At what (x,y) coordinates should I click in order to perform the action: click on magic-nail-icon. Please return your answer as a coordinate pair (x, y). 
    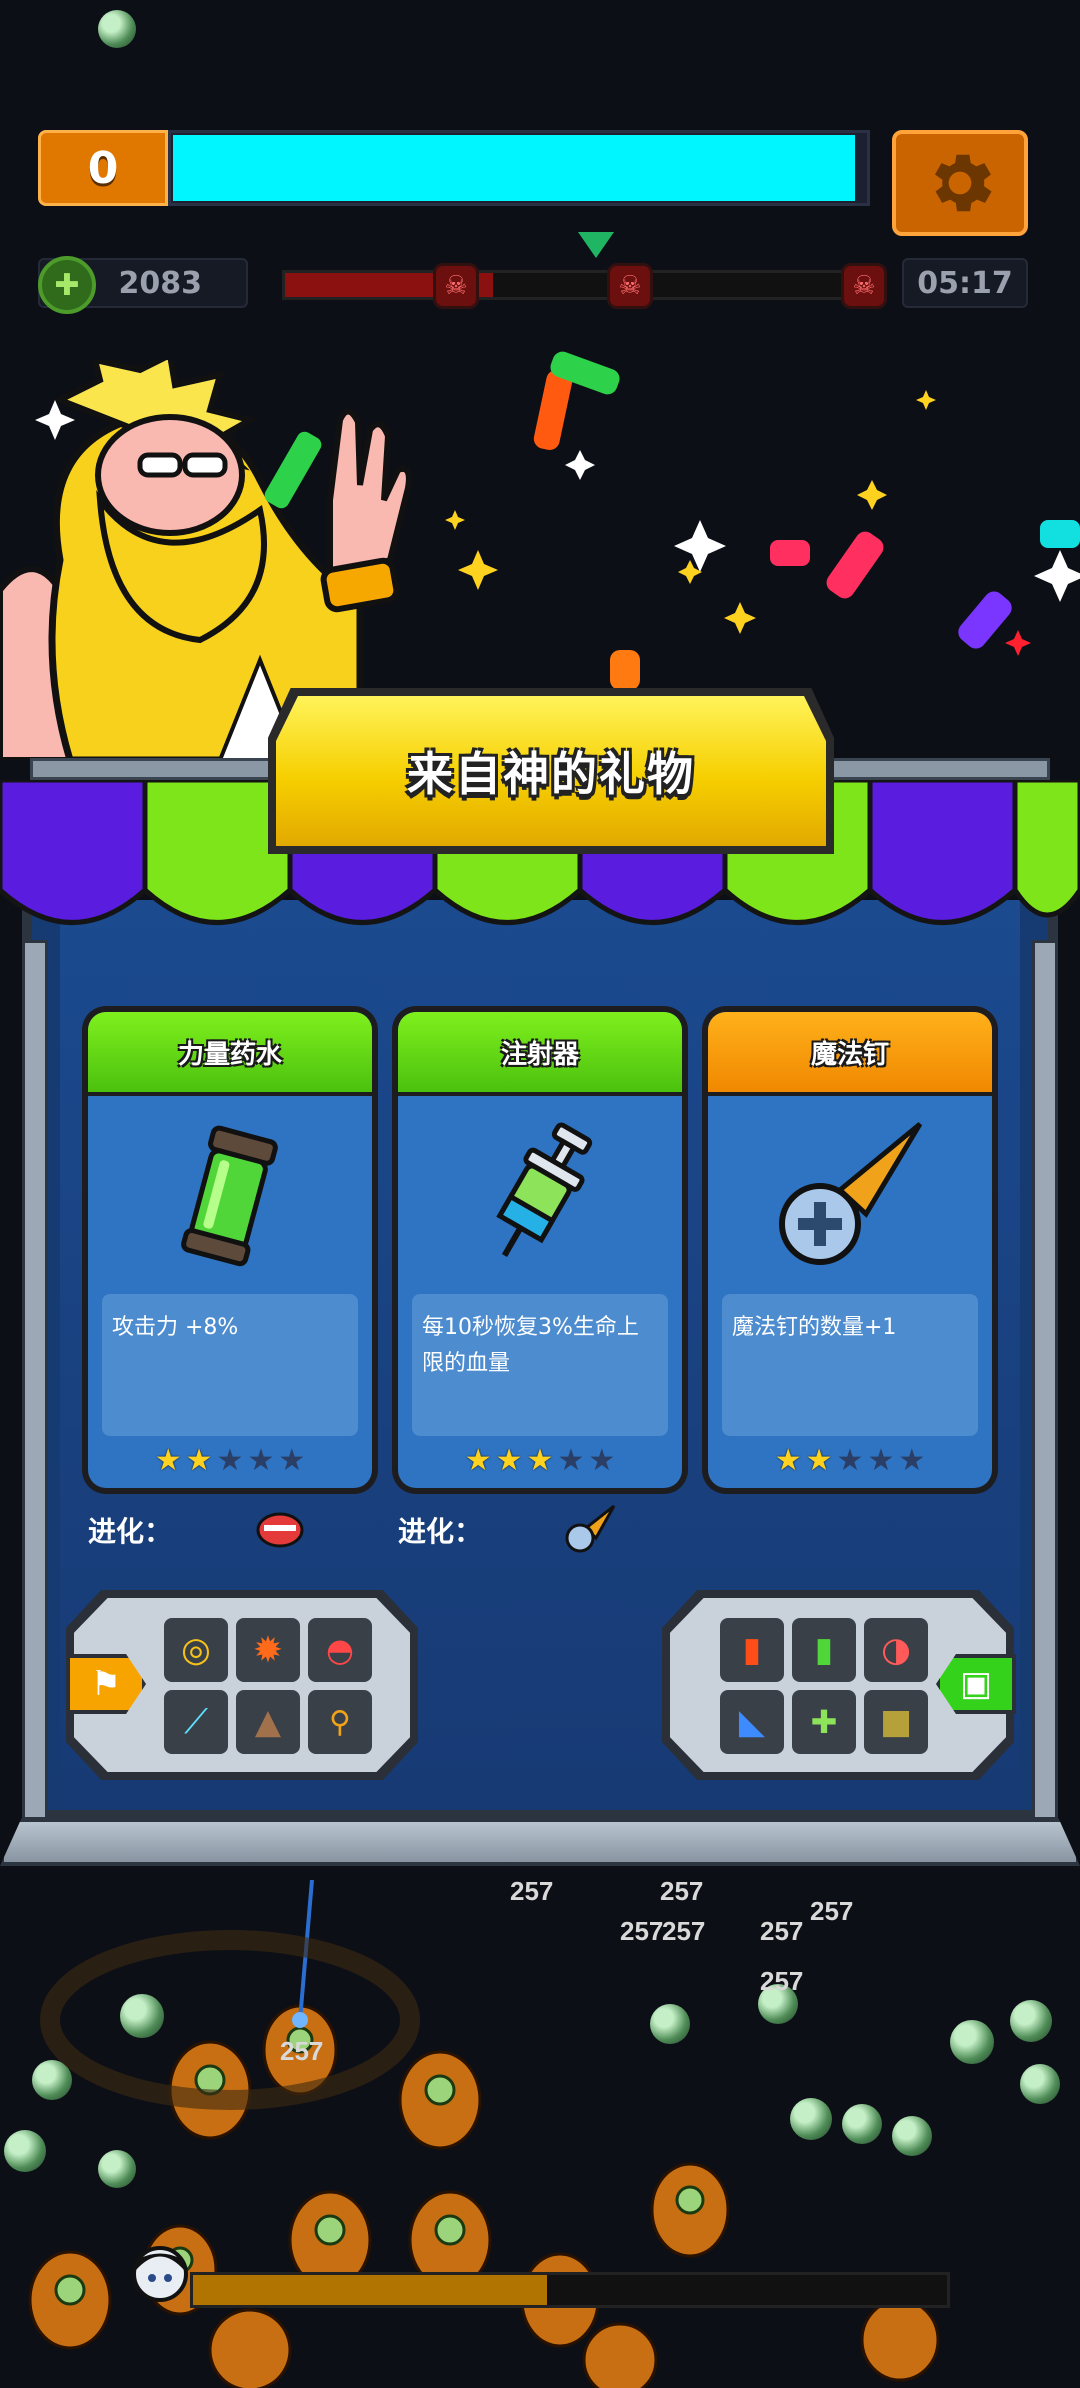
    Looking at the image, I should click on (851, 1193).